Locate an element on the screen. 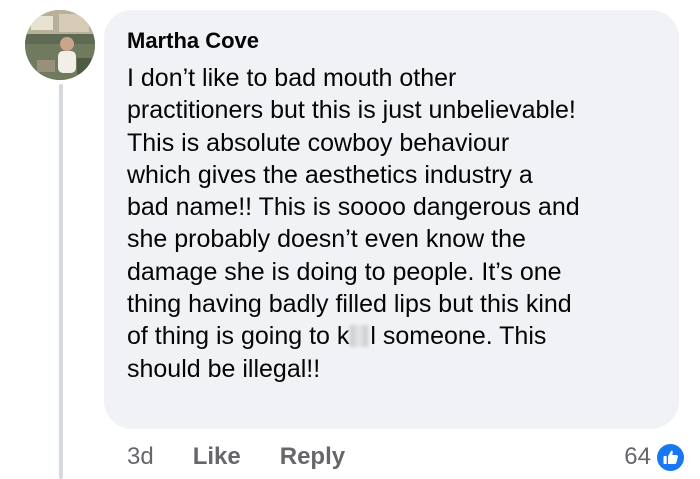 The image size is (700, 479). like-button: Like is located at coordinates (217, 457).